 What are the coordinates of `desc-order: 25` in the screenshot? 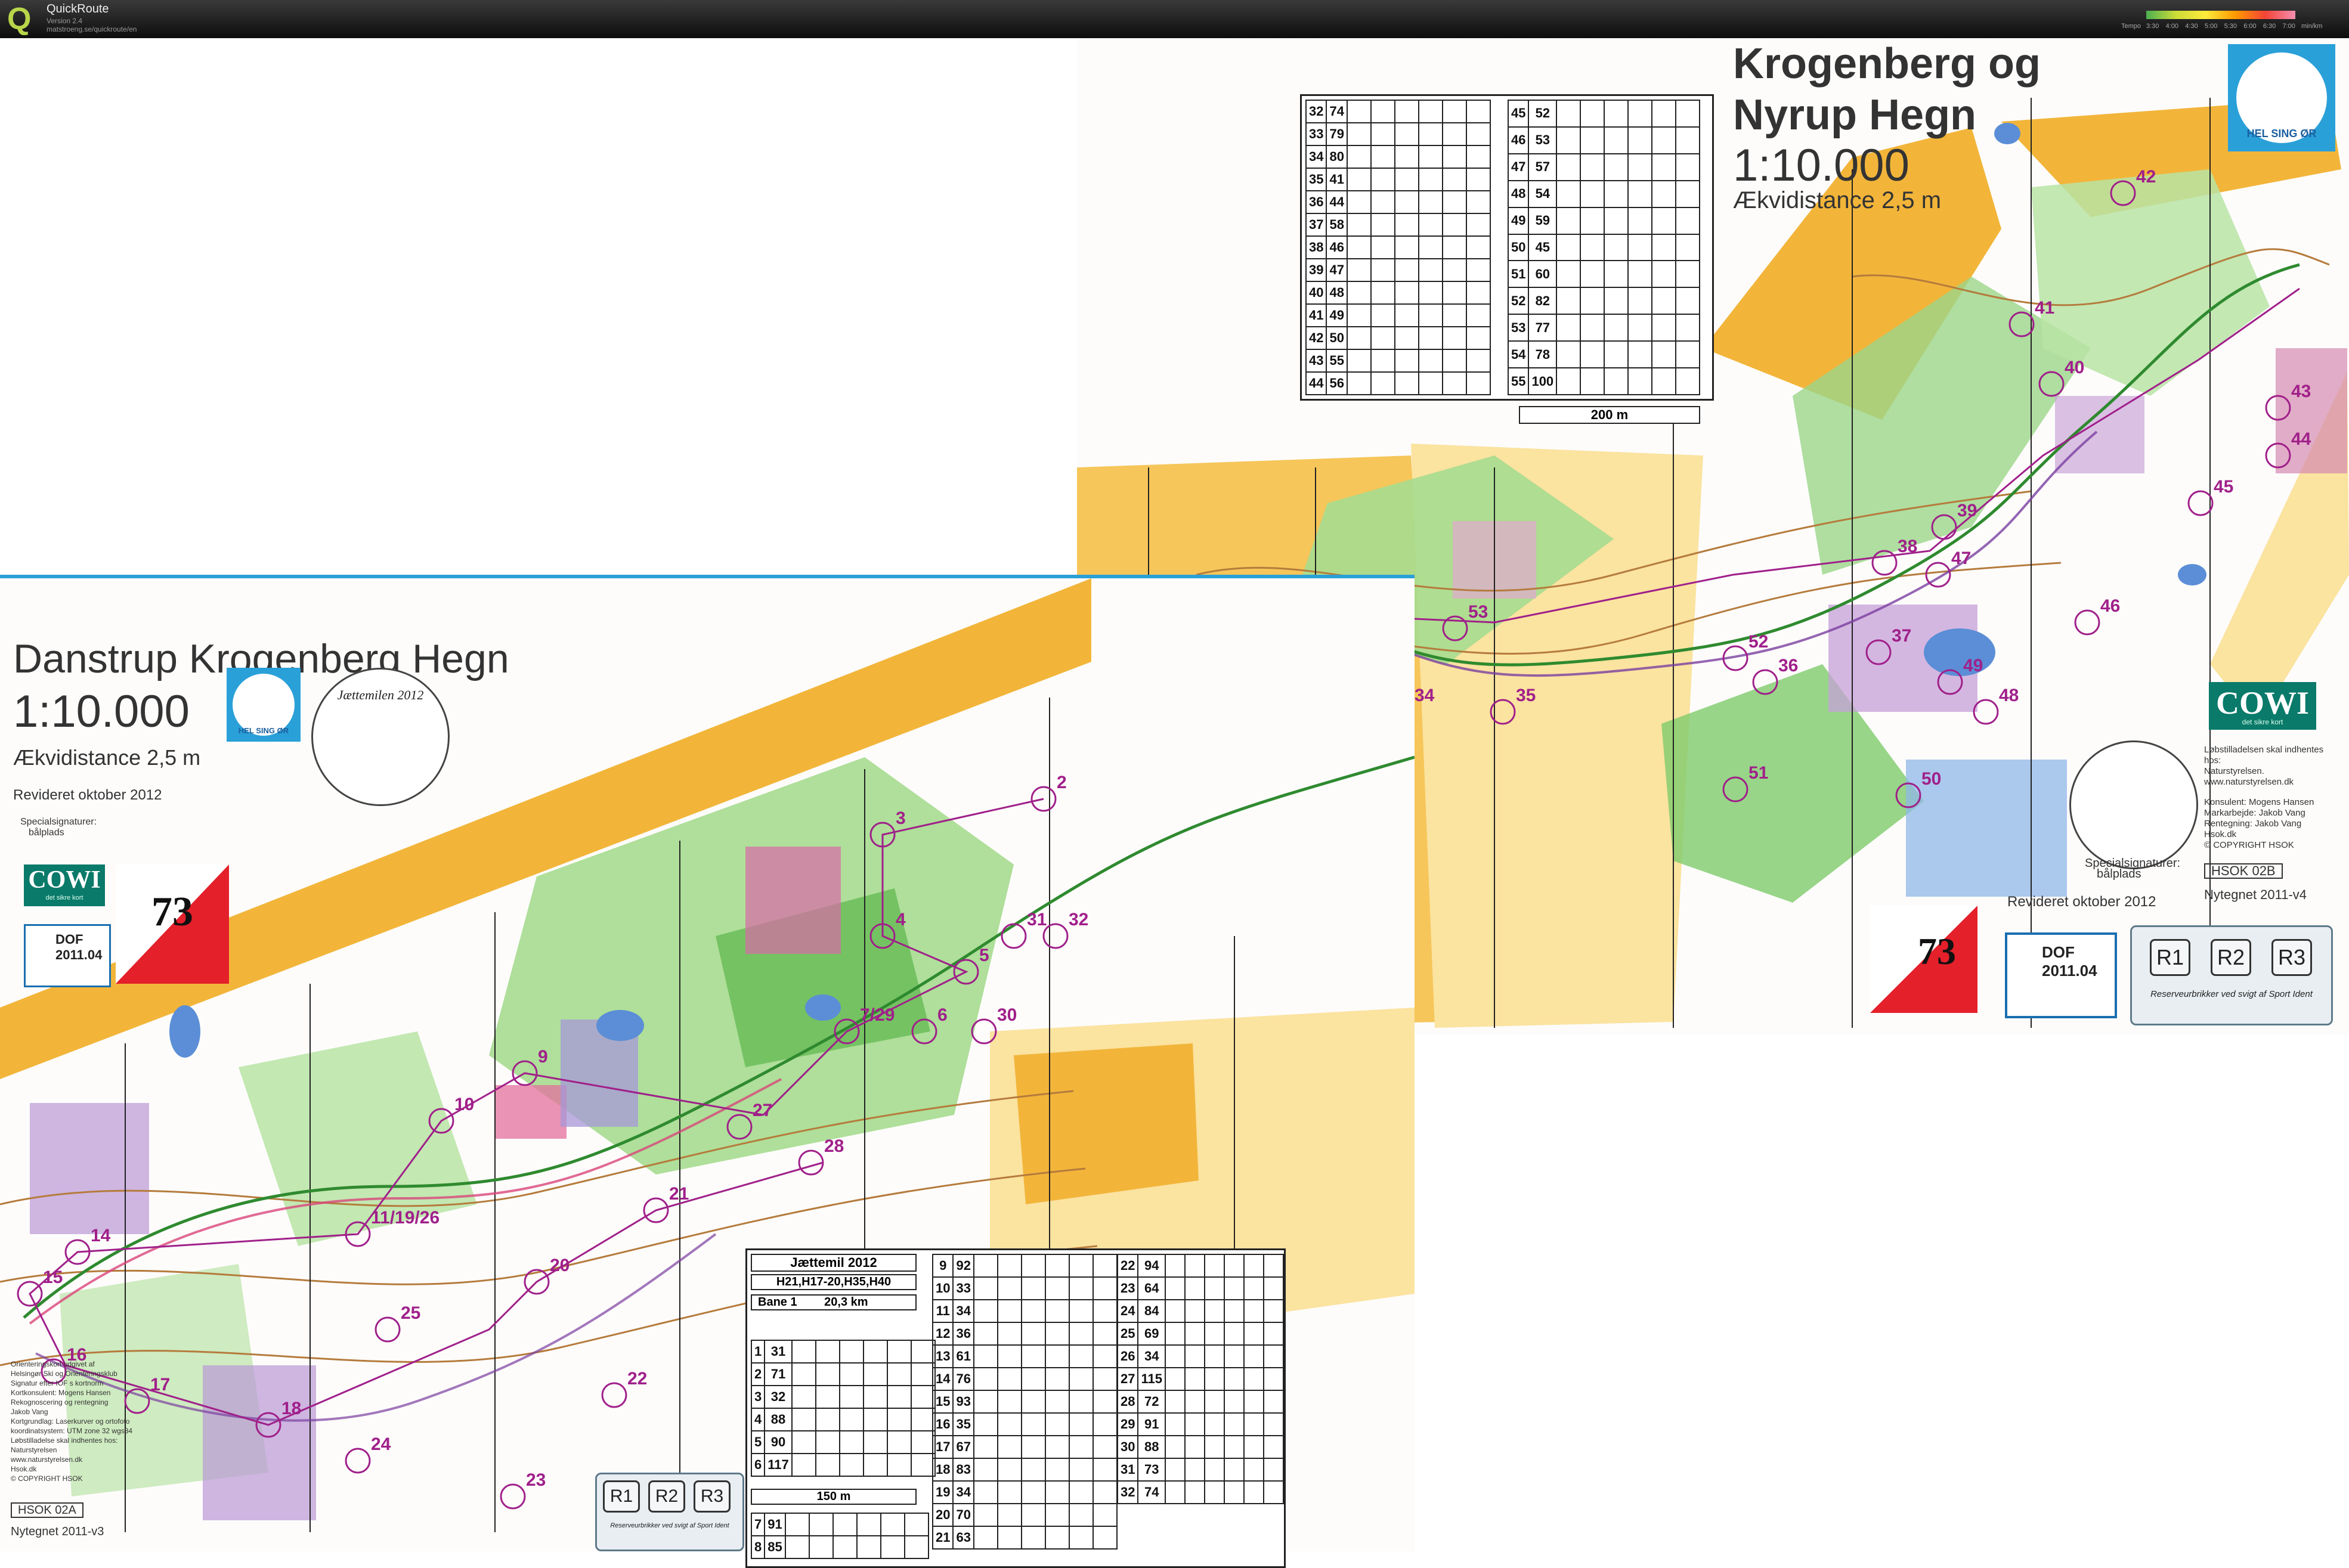 It's located at (1127, 1334).